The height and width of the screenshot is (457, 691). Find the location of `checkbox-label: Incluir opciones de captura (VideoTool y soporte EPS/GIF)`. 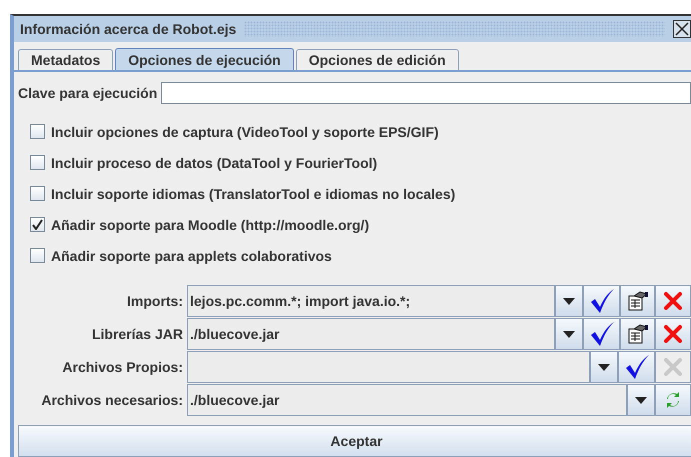

checkbox-label: Incluir opciones de captura (VideoTool y soporte EPS/GIF) is located at coordinates (245, 132).